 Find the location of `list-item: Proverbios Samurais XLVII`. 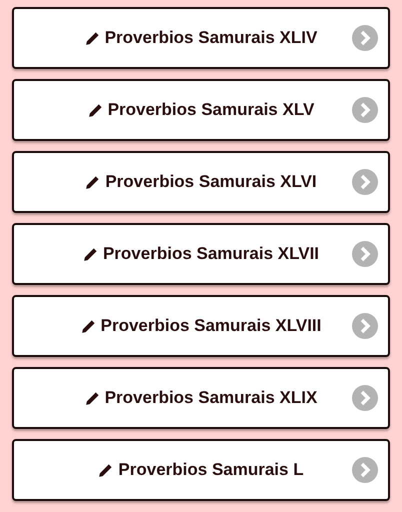

list-item: Proverbios Samurais XLVII is located at coordinates (201, 254).